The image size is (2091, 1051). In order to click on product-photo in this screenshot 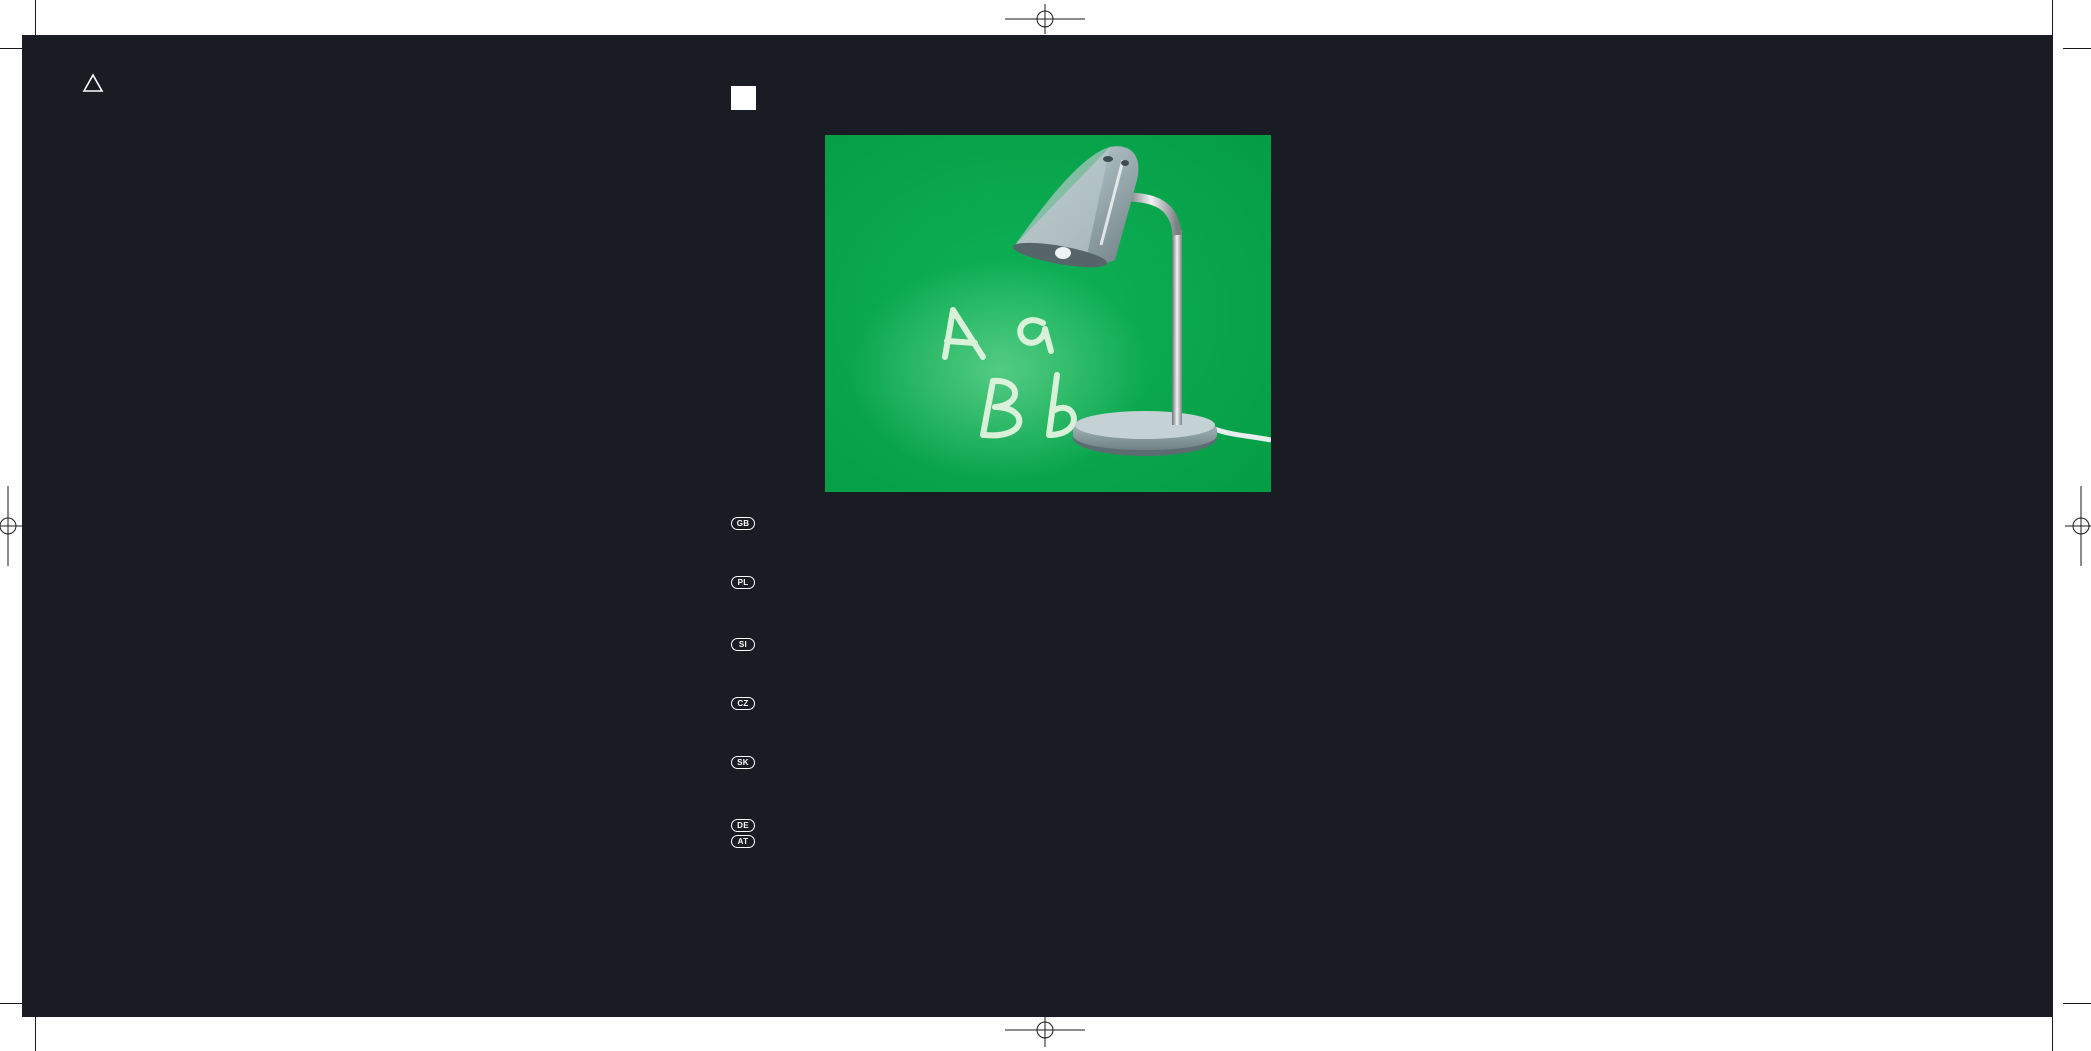, I will do `click(1048, 313)`.